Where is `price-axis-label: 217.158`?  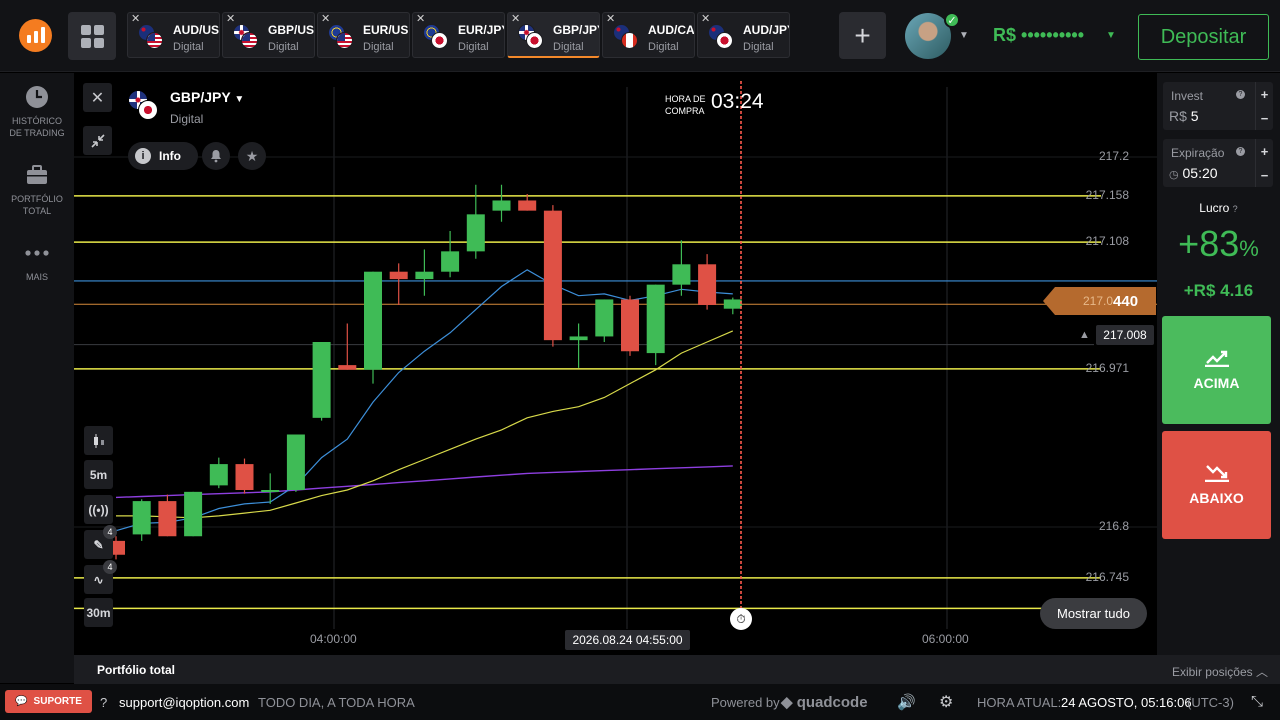
price-axis-label: 217.158 is located at coordinates (1107, 194).